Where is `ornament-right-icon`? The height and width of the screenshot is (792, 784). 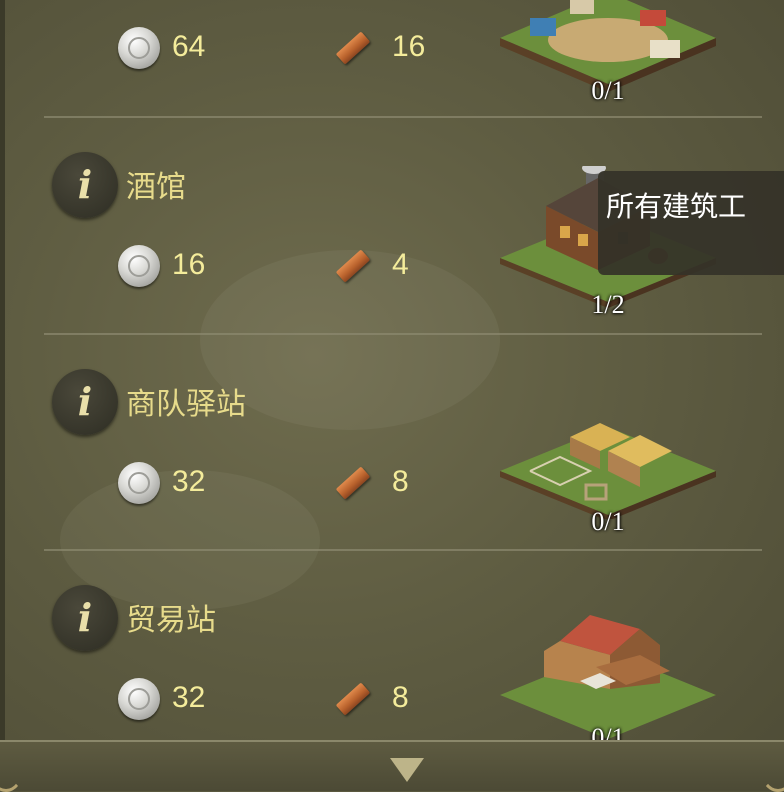 ornament-right-icon is located at coordinates (772, 769).